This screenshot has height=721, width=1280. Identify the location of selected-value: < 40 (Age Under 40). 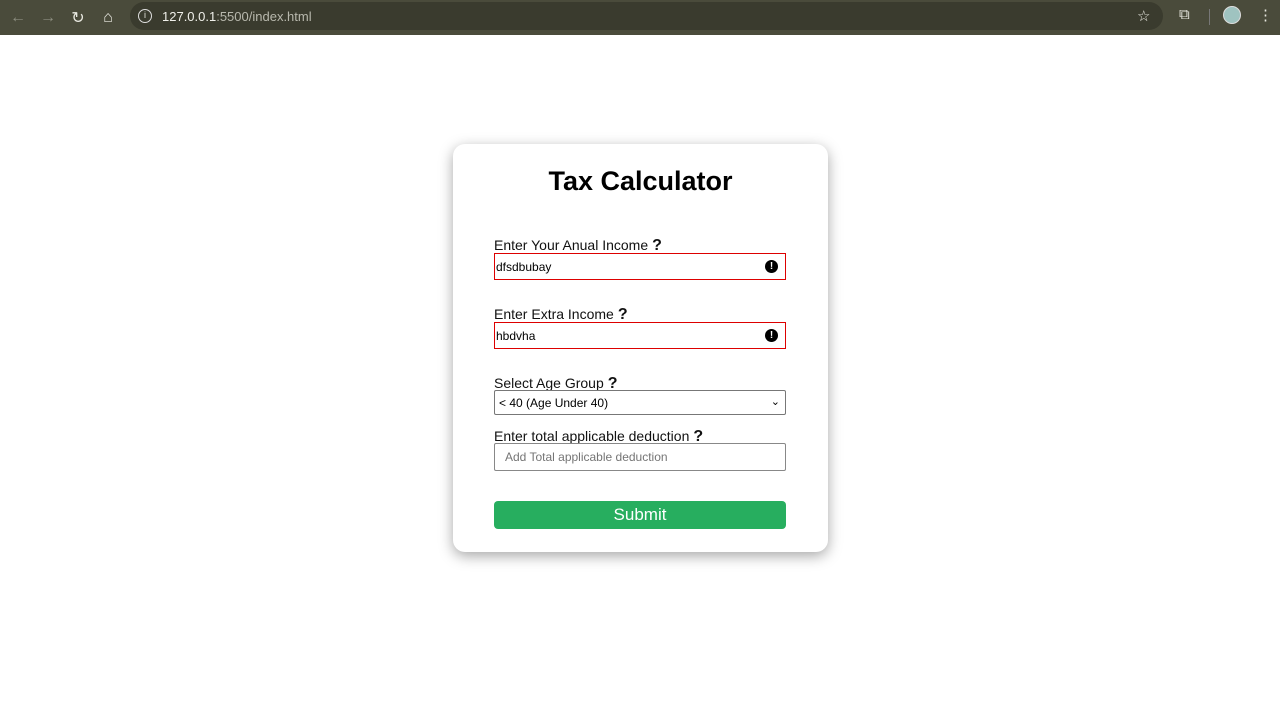
(554, 402).